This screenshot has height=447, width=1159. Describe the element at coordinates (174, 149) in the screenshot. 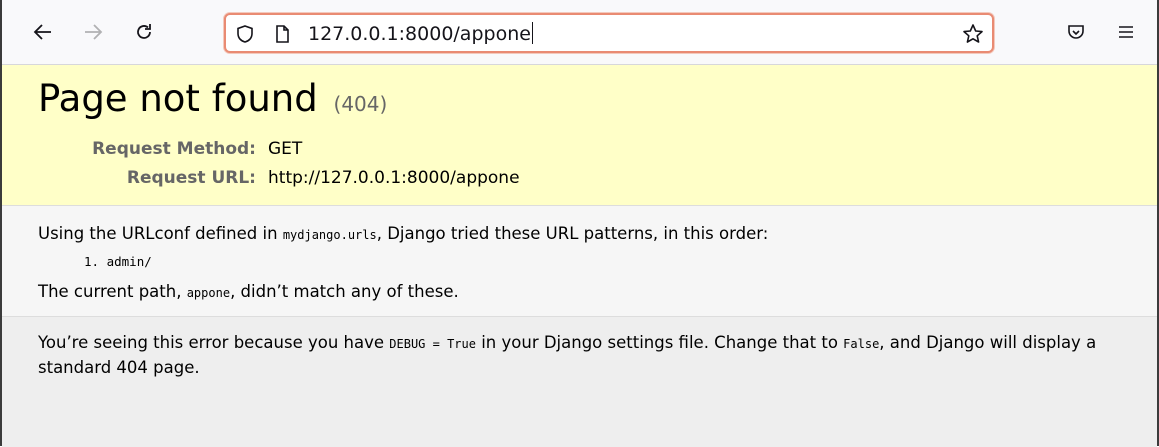

I see `request-method-label: Request Method:` at that location.